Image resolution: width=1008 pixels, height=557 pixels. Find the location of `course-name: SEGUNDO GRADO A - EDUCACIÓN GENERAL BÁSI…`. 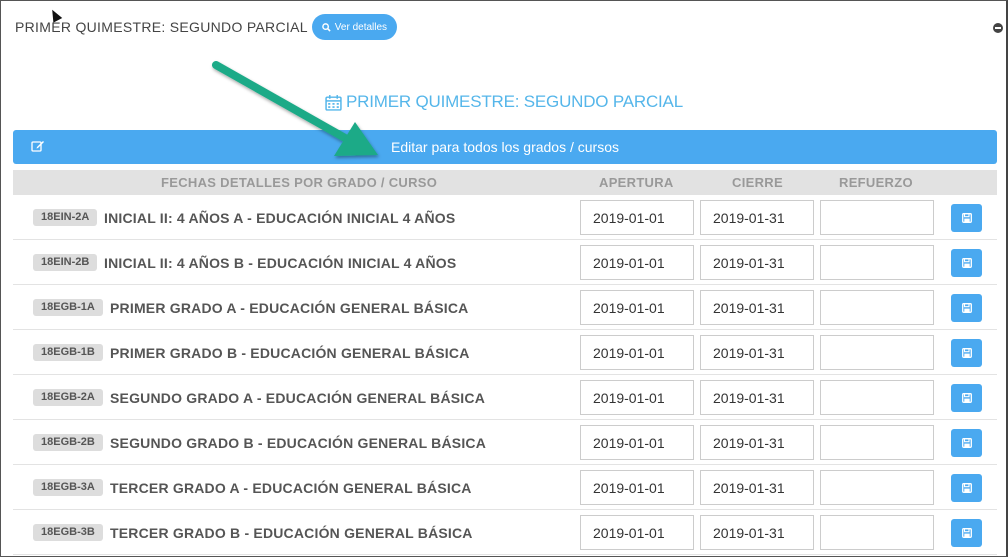

course-name: SEGUNDO GRADO A - EDUCACIÓN GENERAL BÁSI… is located at coordinates (298, 398).